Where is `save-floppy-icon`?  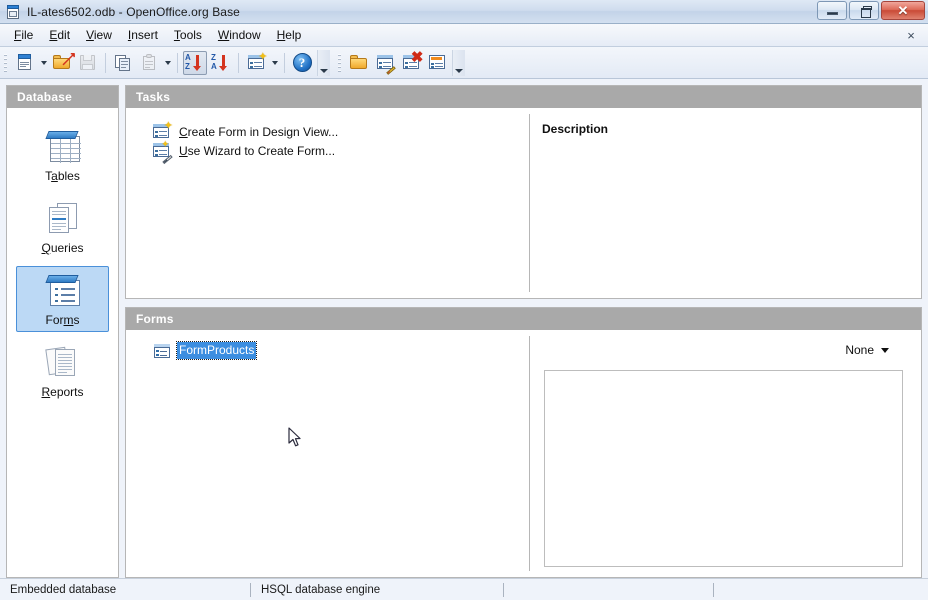
save-floppy-icon is located at coordinates (88, 63).